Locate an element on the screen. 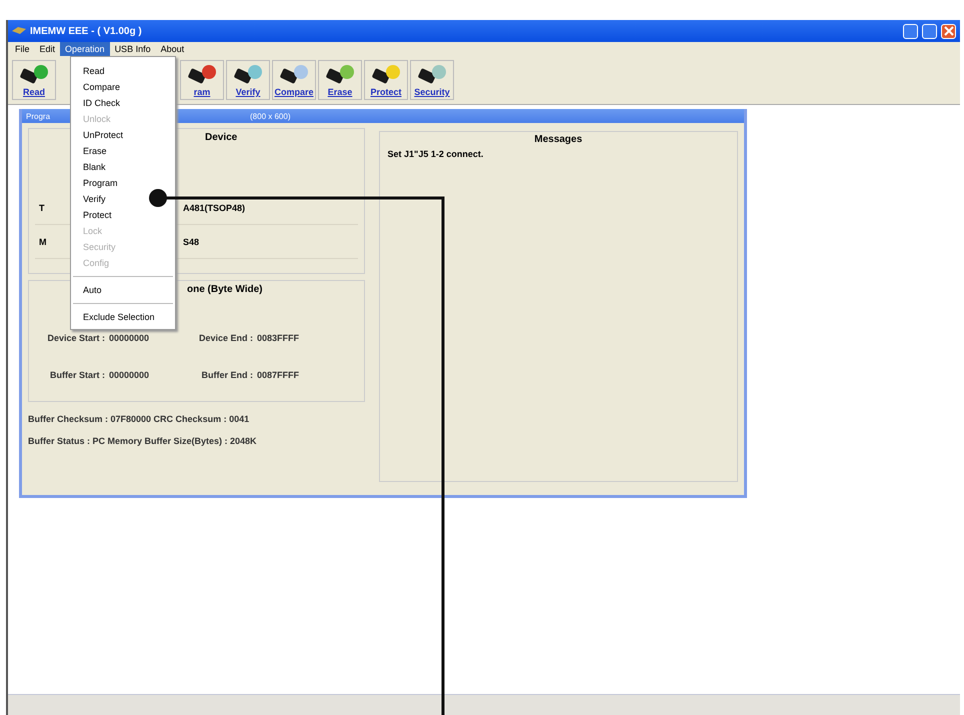 The width and height of the screenshot is (964, 715). message-text: Set J1"J5 1-2 connect. is located at coordinates (436, 154).